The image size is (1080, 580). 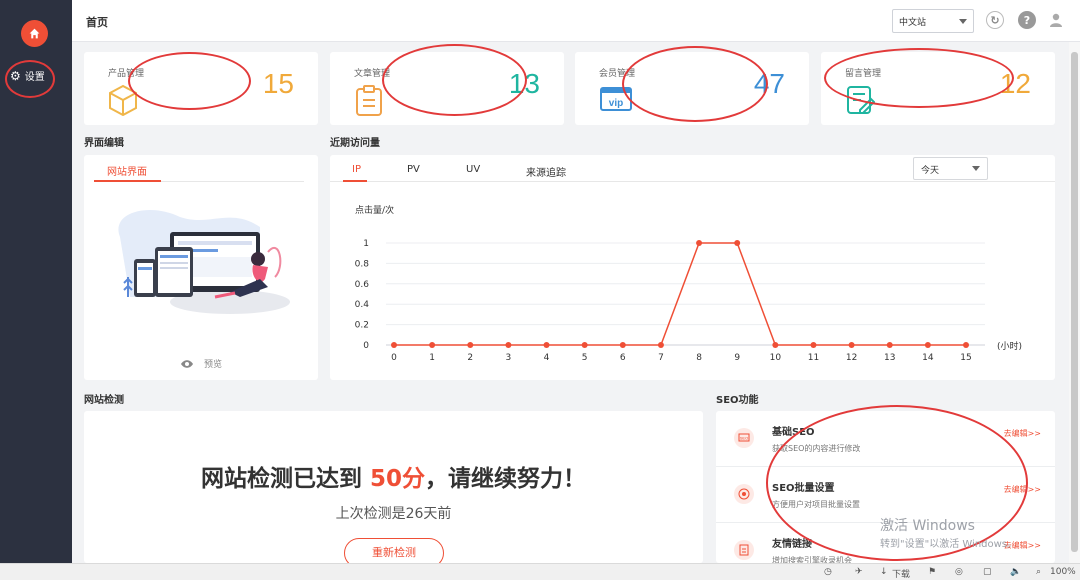 What do you see at coordinates (963, 21) in the screenshot?
I see `chevron-down-icon` at bounding box center [963, 21].